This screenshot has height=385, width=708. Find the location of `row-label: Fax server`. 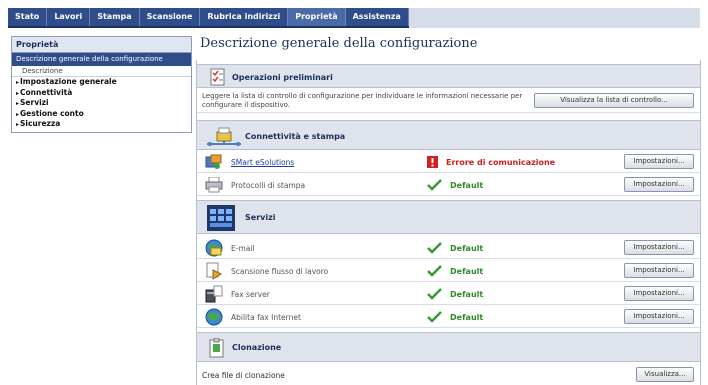

row-label: Fax server is located at coordinates (250, 294).